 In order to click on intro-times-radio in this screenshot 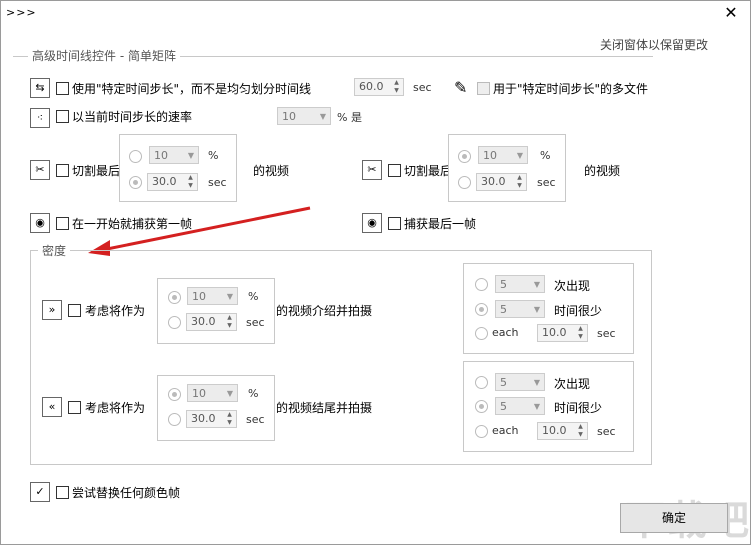, I will do `click(481, 284)`.